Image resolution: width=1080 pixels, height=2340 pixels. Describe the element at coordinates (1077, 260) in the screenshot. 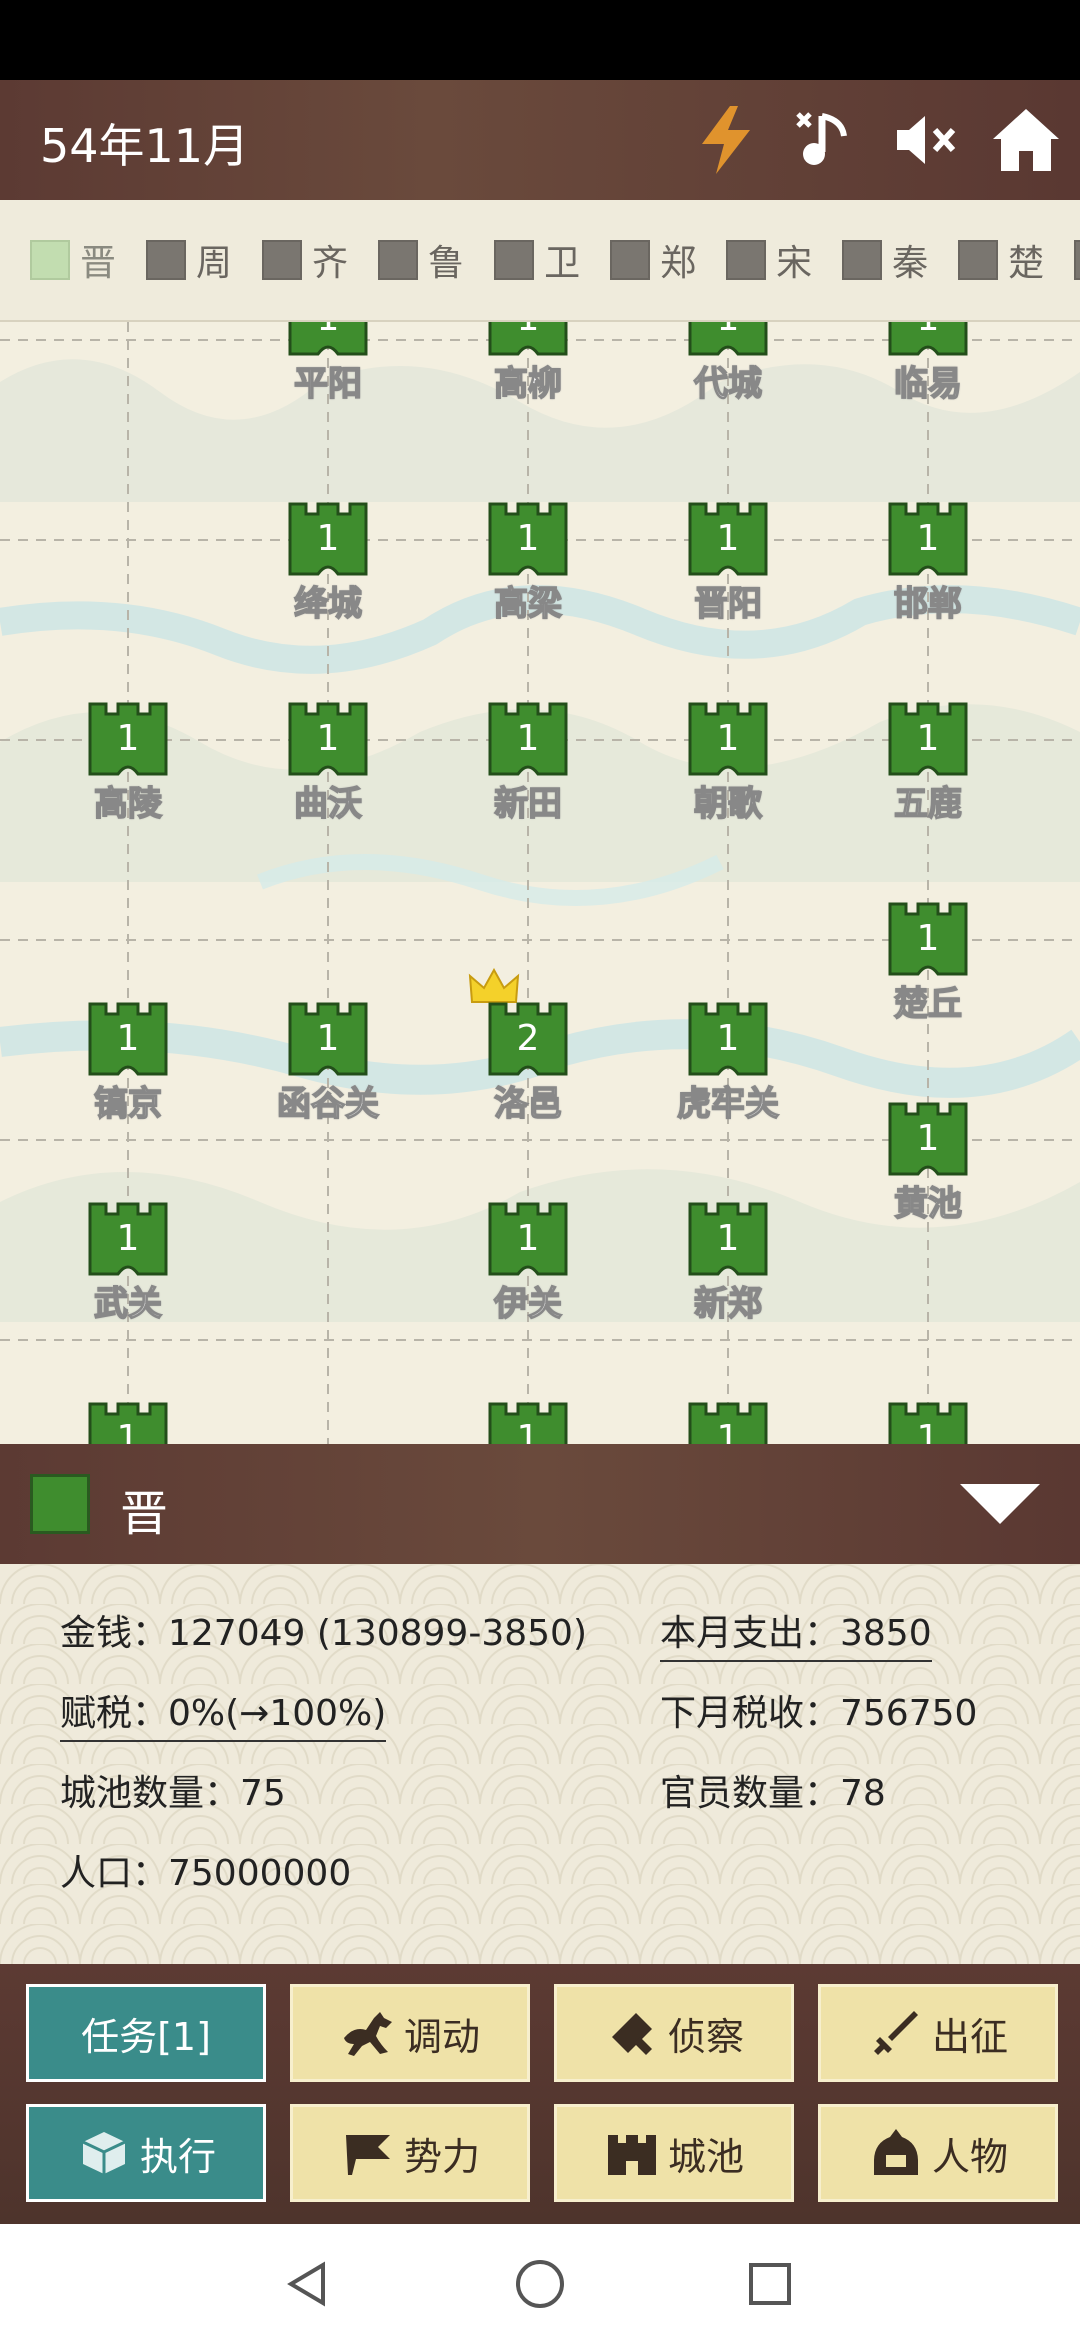

I see `faction-item: 吴` at that location.